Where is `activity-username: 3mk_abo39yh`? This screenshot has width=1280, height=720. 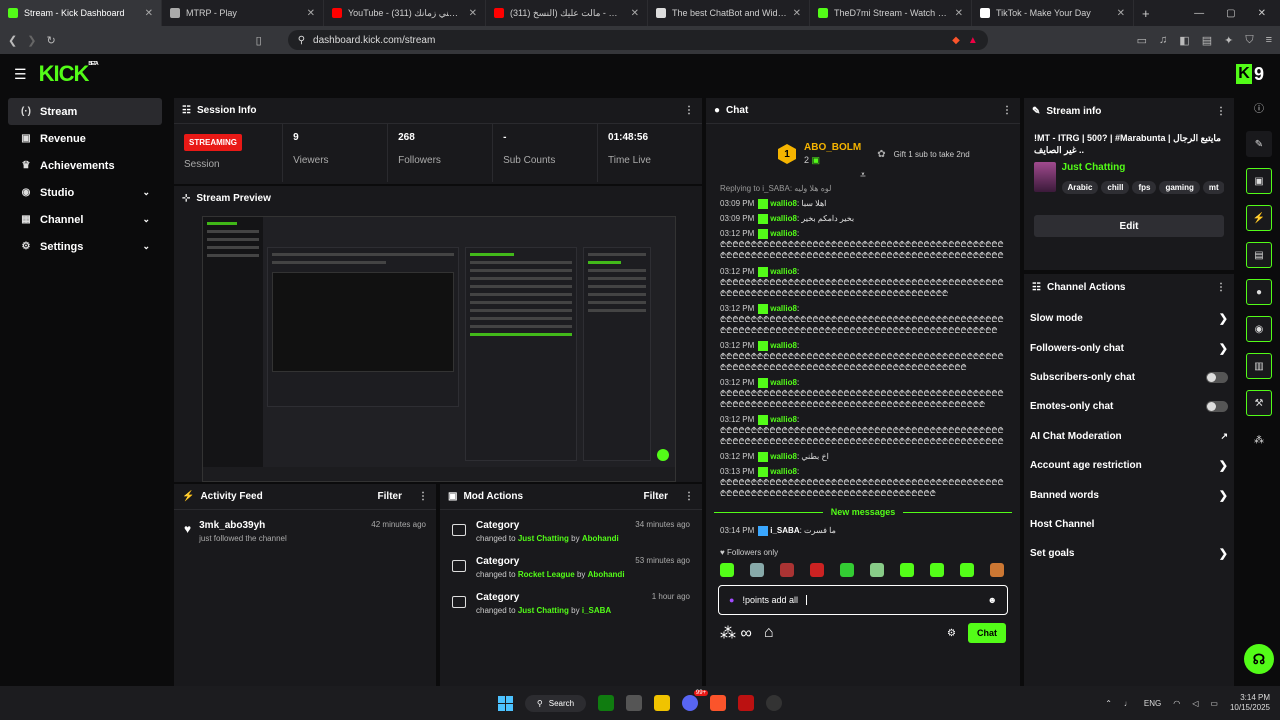
activity-username: 3mk_abo39yh is located at coordinates (243, 525).